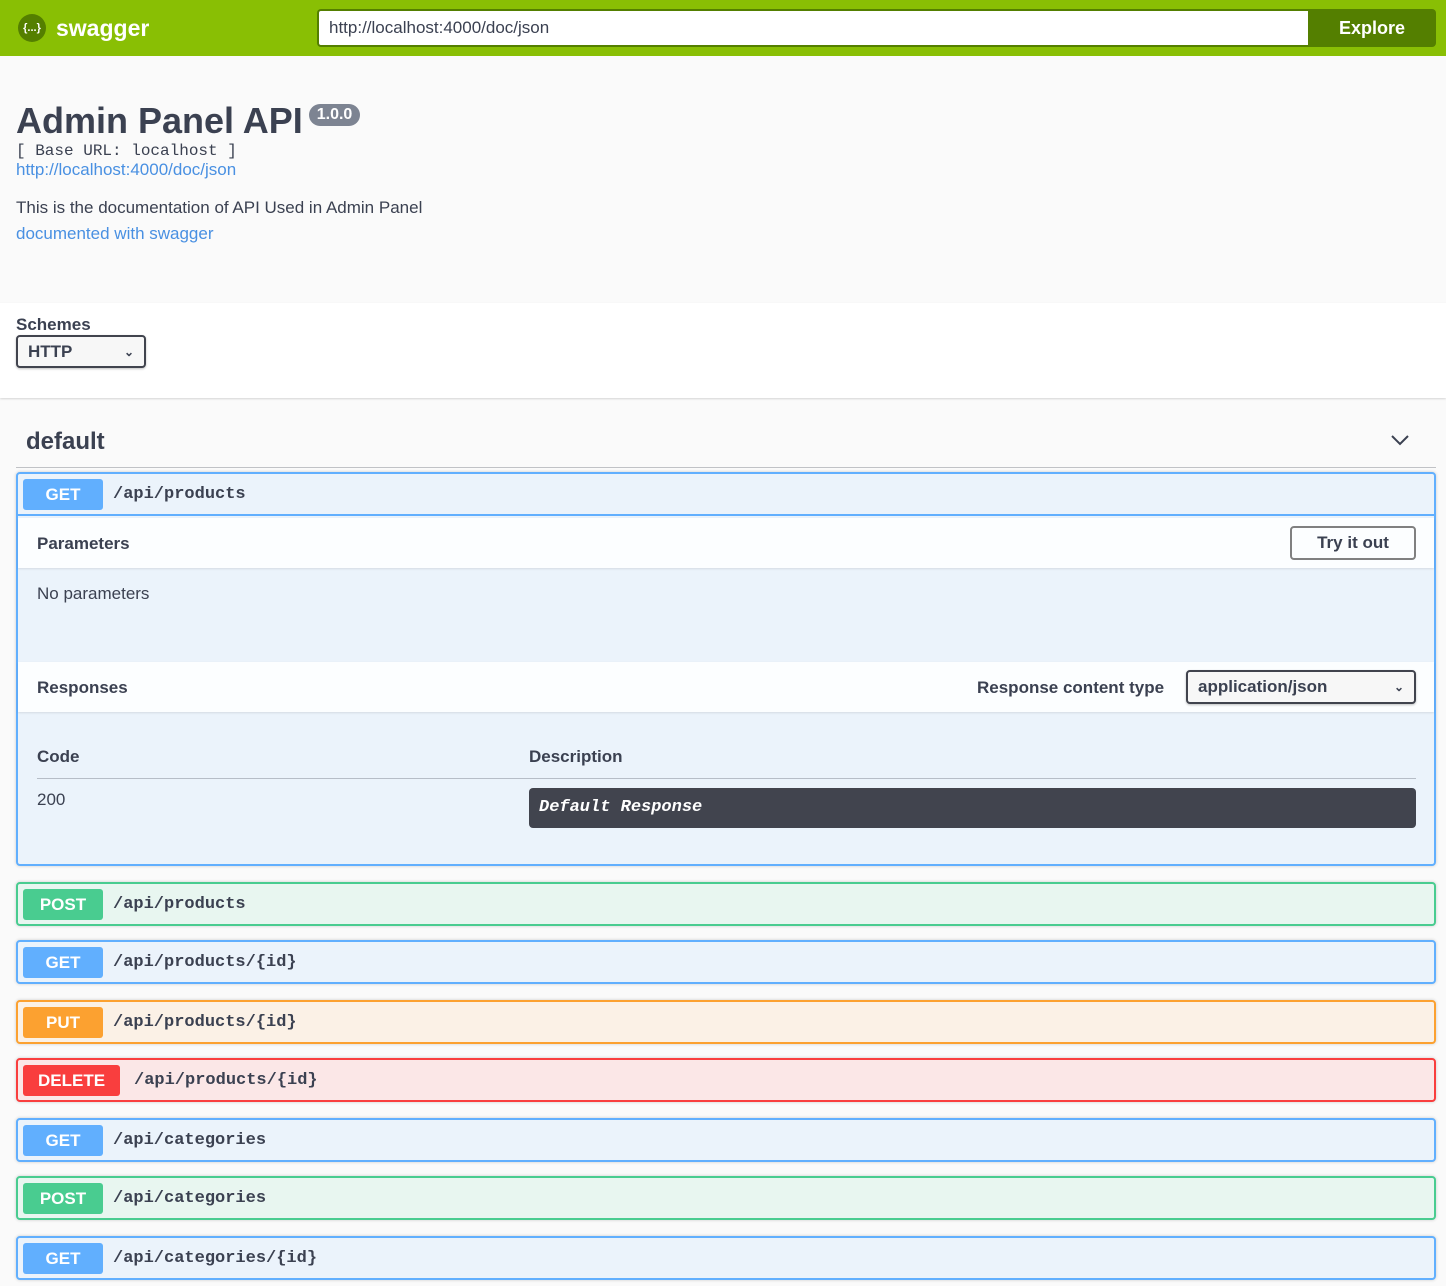 The width and height of the screenshot is (1446, 1286). I want to click on responses-label: Responses, so click(82, 687).